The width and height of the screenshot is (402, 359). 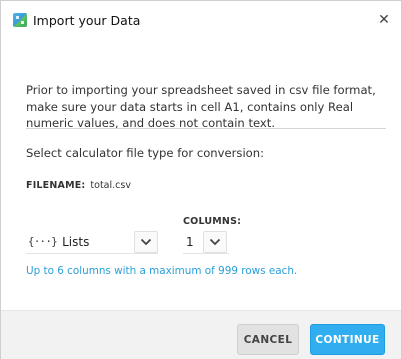 What do you see at coordinates (92, 242) in the screenshot?
I see `file-type-select: {···} Lists` at bounding box center [92, 242].